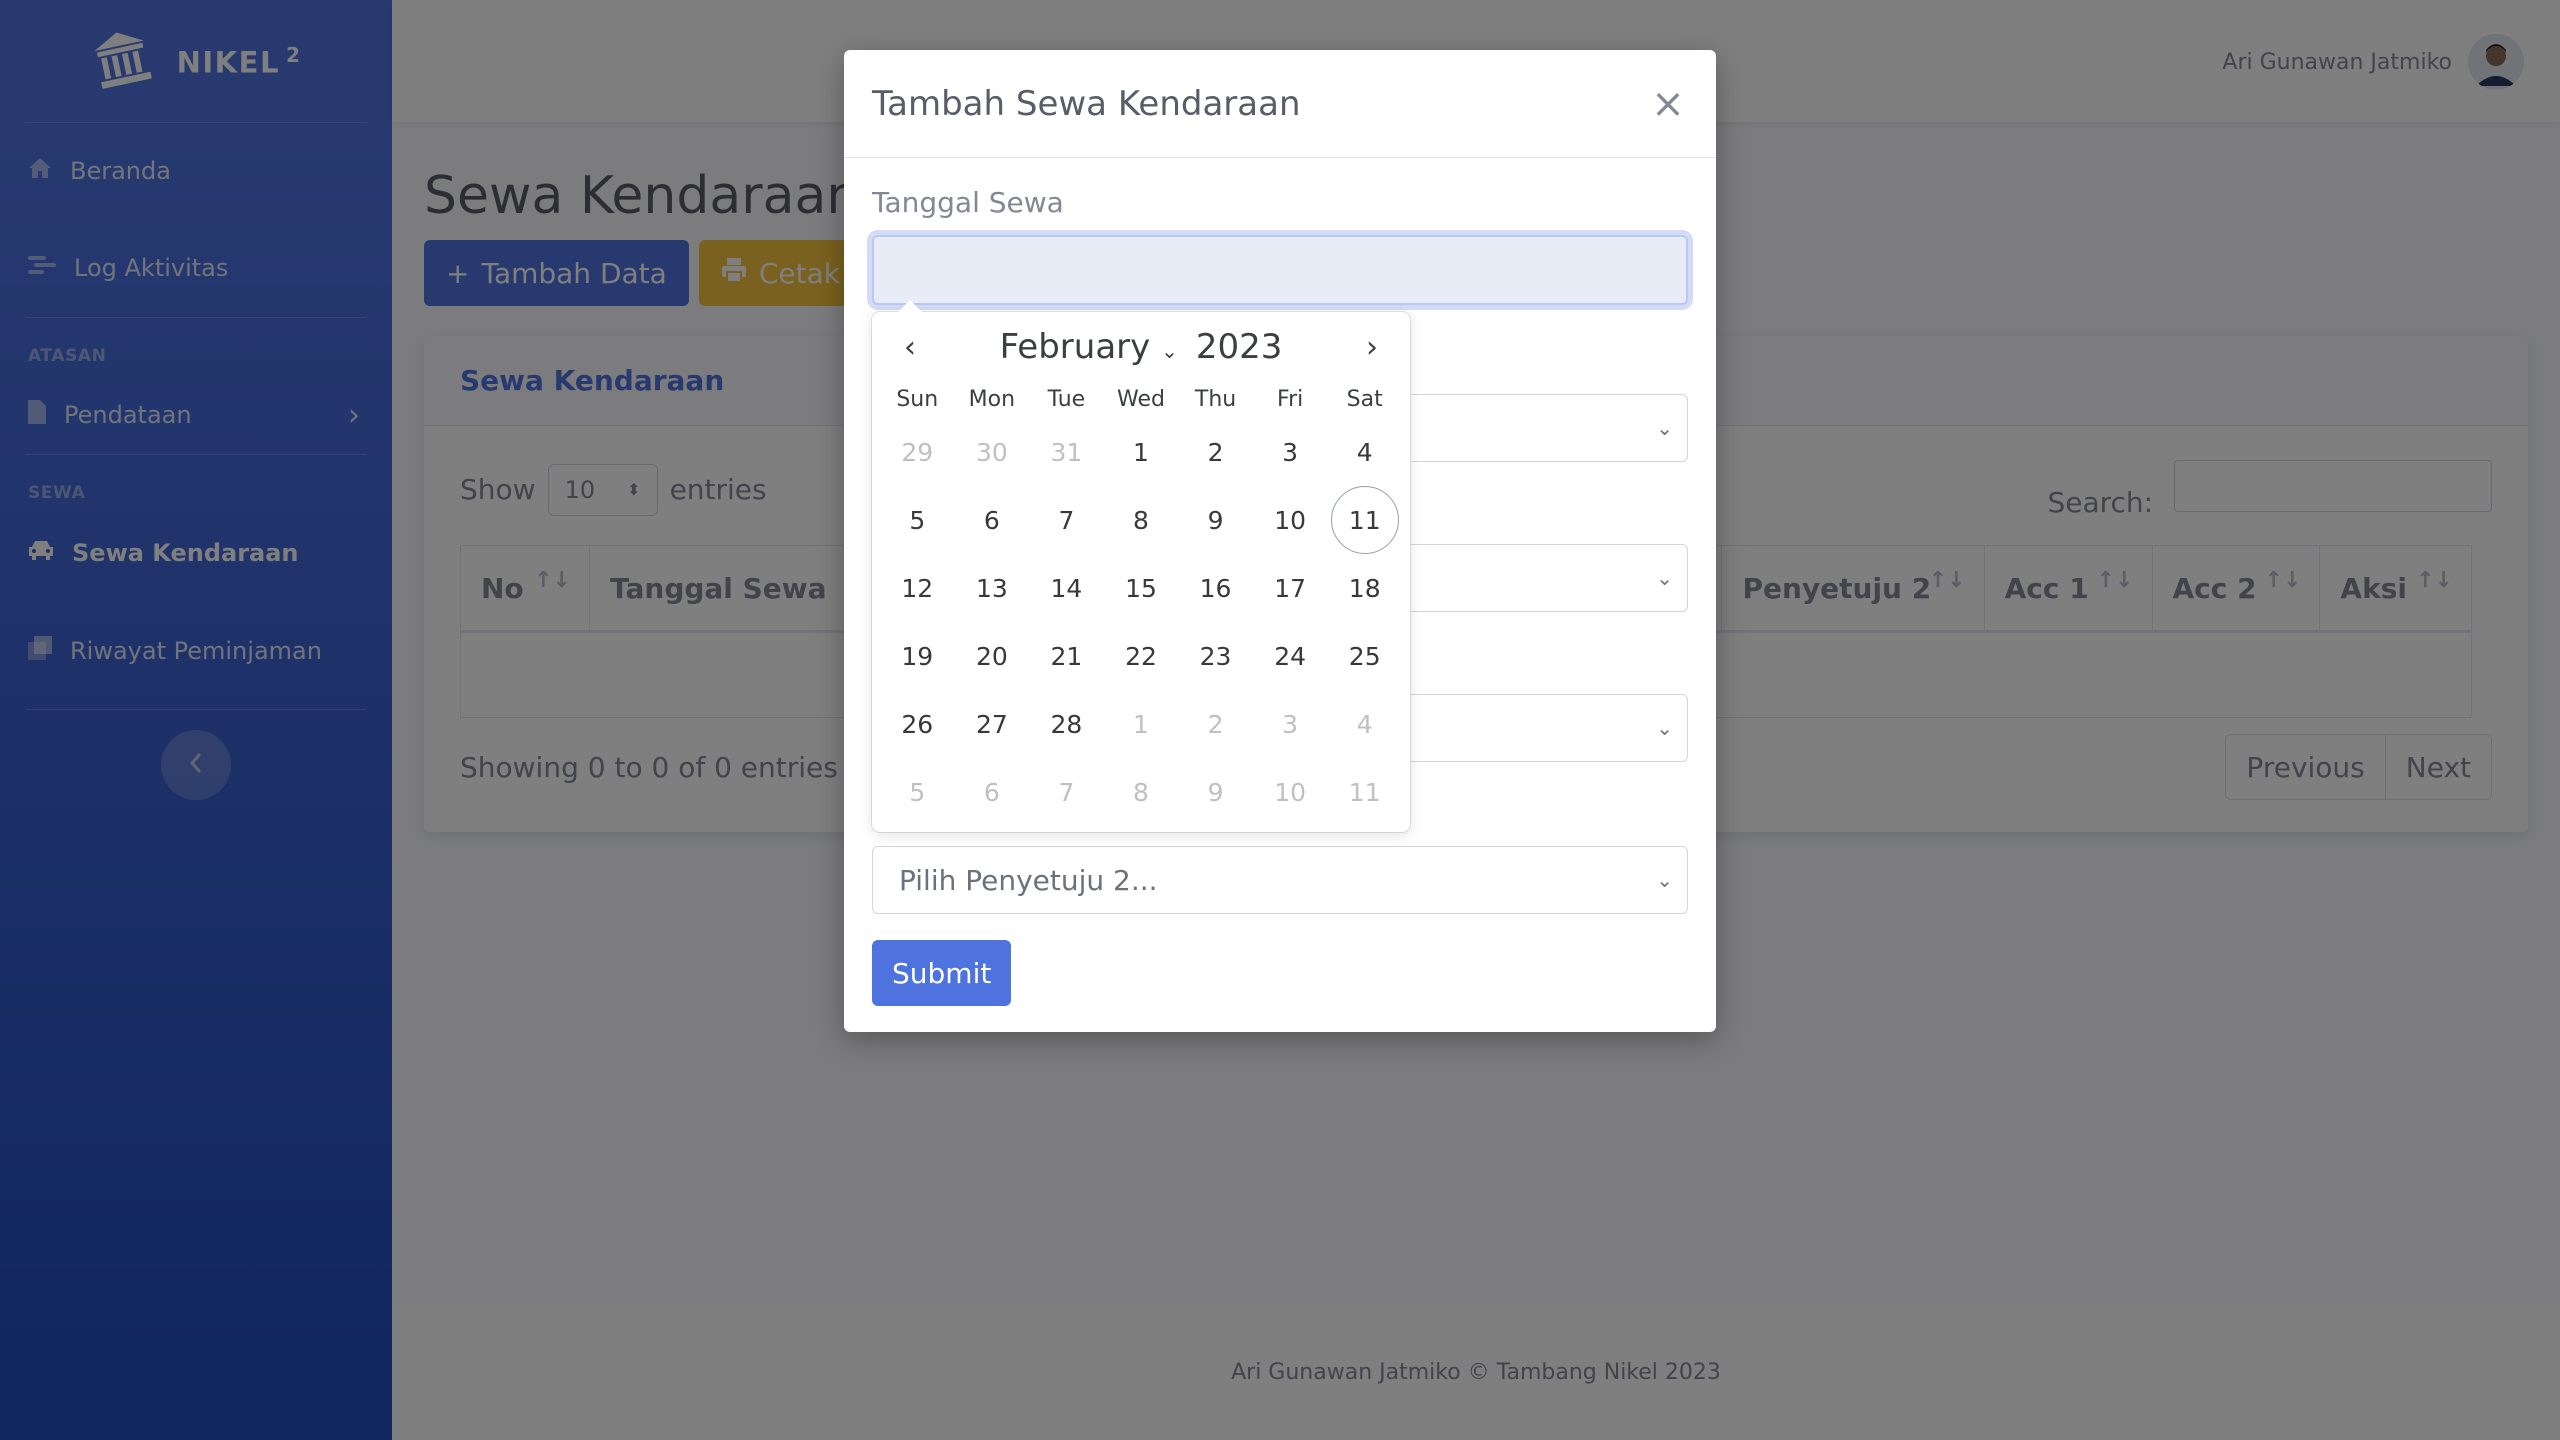 Image resolution: width=2560 pixels, height=1440 pixels. Describe the element at coordinates (1066, 724) in the screenshot. I see `day-cell: 28` at that location.